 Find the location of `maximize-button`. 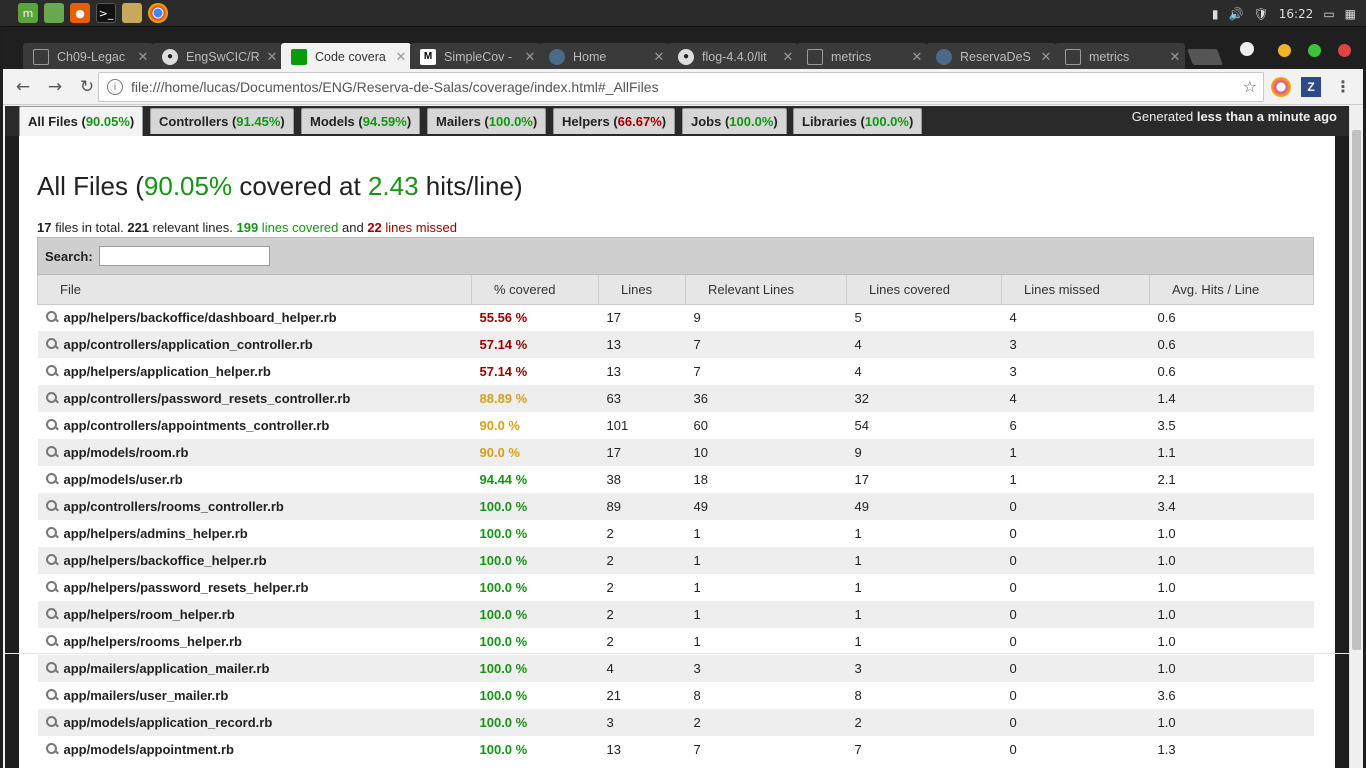

maximize-button is located at coordinates (1314, 50).